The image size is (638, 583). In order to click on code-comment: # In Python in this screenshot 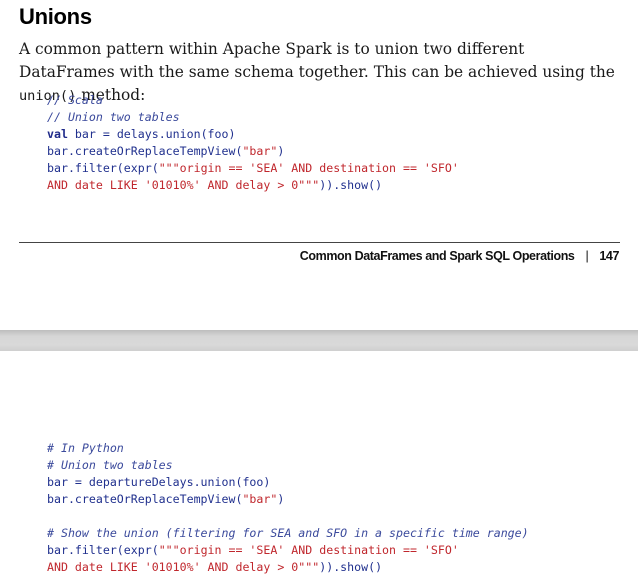, I will do `click(85, 448)`.